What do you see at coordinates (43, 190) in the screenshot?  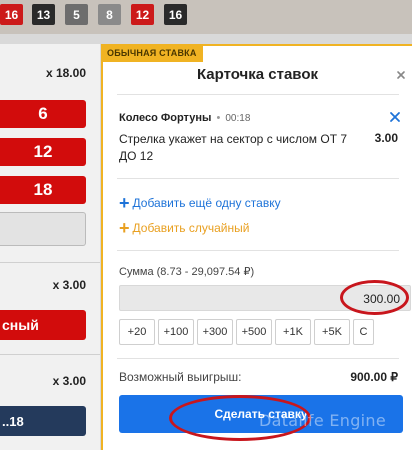 I see `number-bet-button: 18` at bounding box center [43, 190].